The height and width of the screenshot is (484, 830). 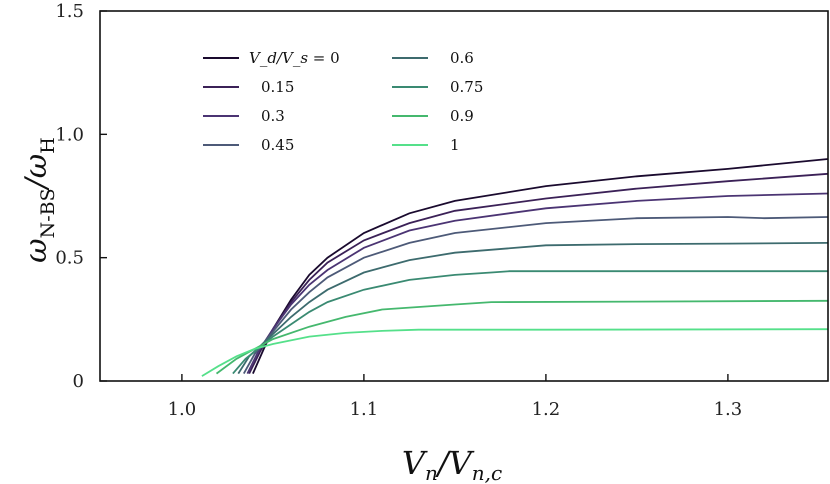 I want to click on legend-label-3: 0.45, so click(x=277, y=145).